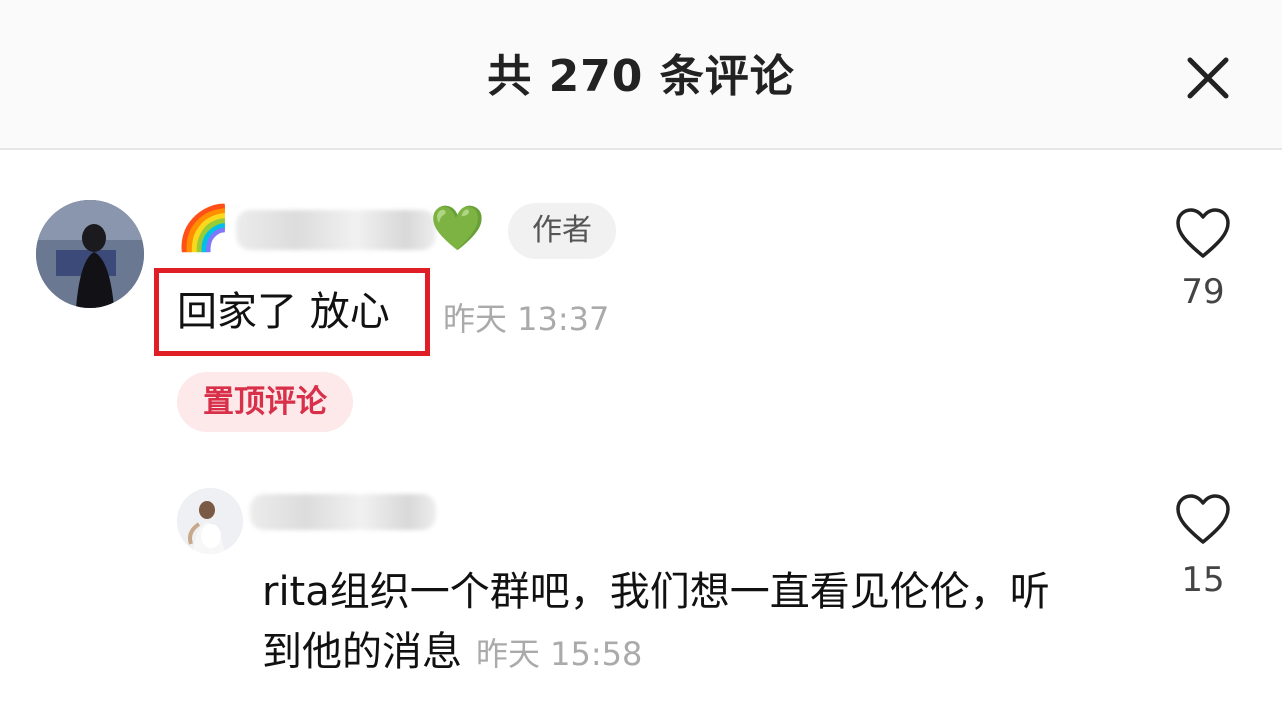 Image resolution: width=1282 pixels, height=710 pixels. What do you see at coordinates (656, 622) in the screenshot?
I see `reply-text-body: rita组织一个群吧，我们想一直看见伦伦，听到他的消息` at bounding box center [656, 622].